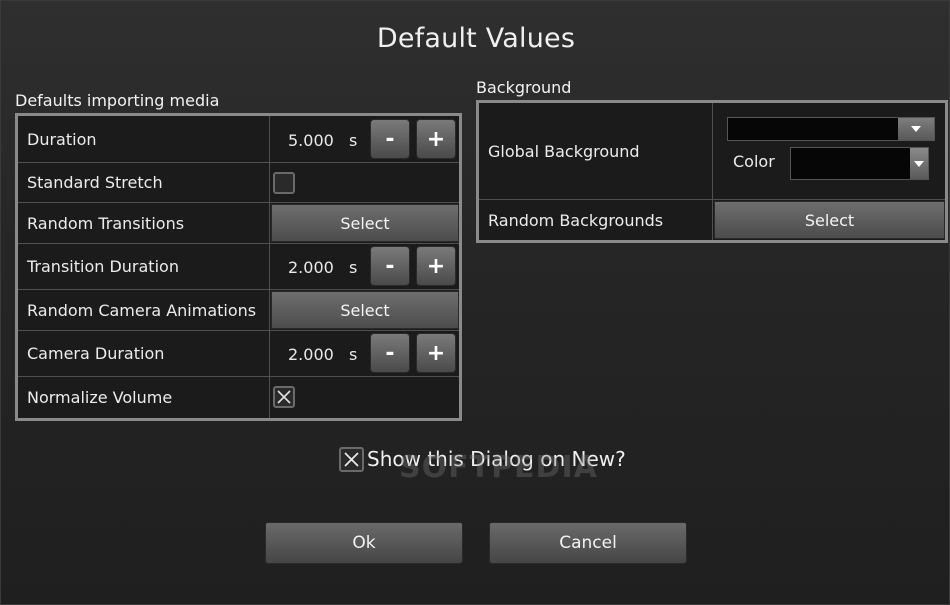  What do you see at coordinates (311, 267) in the screenshot?
I see `transition-duration-value: 2.000` at bounding box center [311, 267].